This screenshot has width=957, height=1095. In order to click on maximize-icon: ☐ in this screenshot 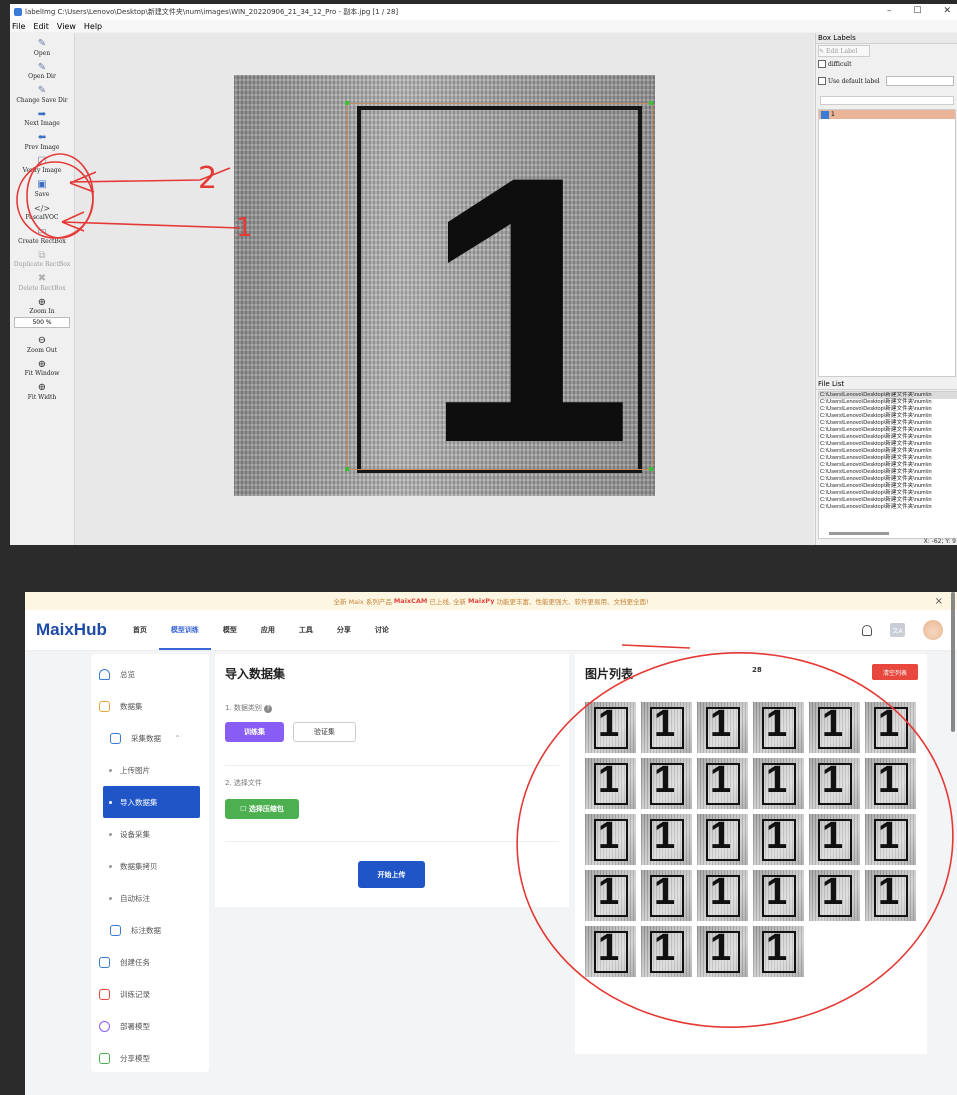, I will do `click(917, 11)`.